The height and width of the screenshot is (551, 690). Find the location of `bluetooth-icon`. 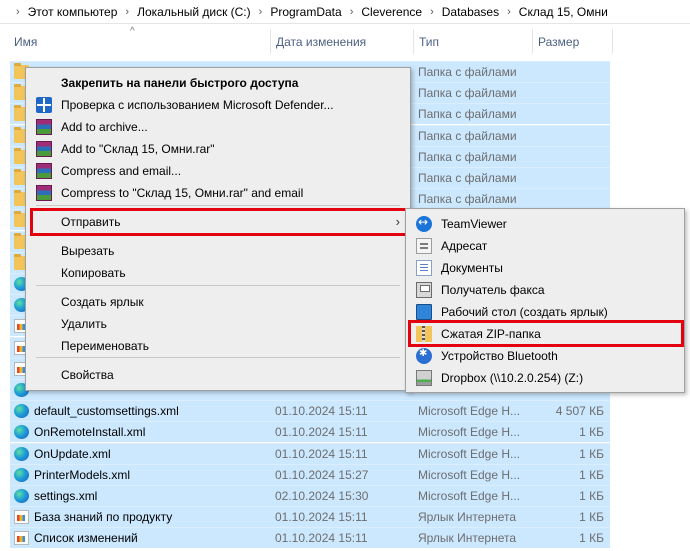

bluetooth-icon is located at coordinates (424, 356).